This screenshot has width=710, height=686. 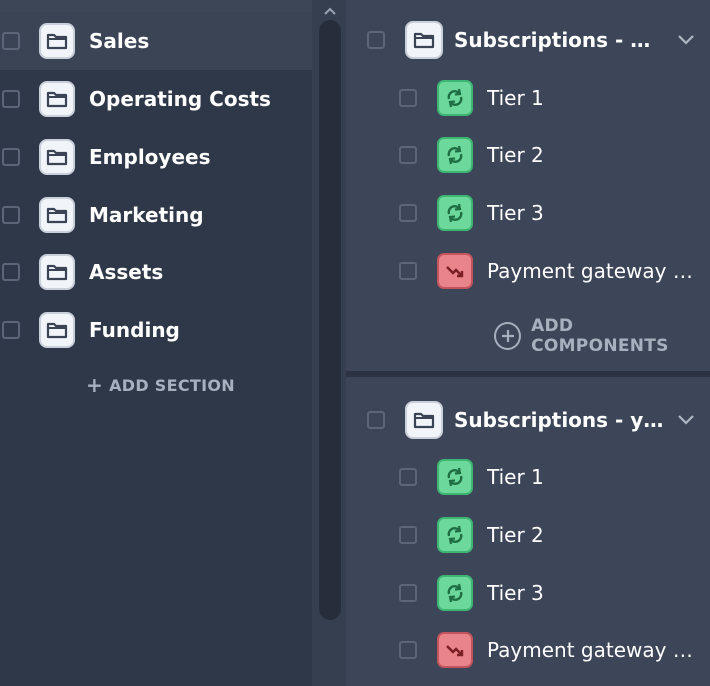 I want to click on add-section-label: ADD SECTION, so click(x=172, y=385).